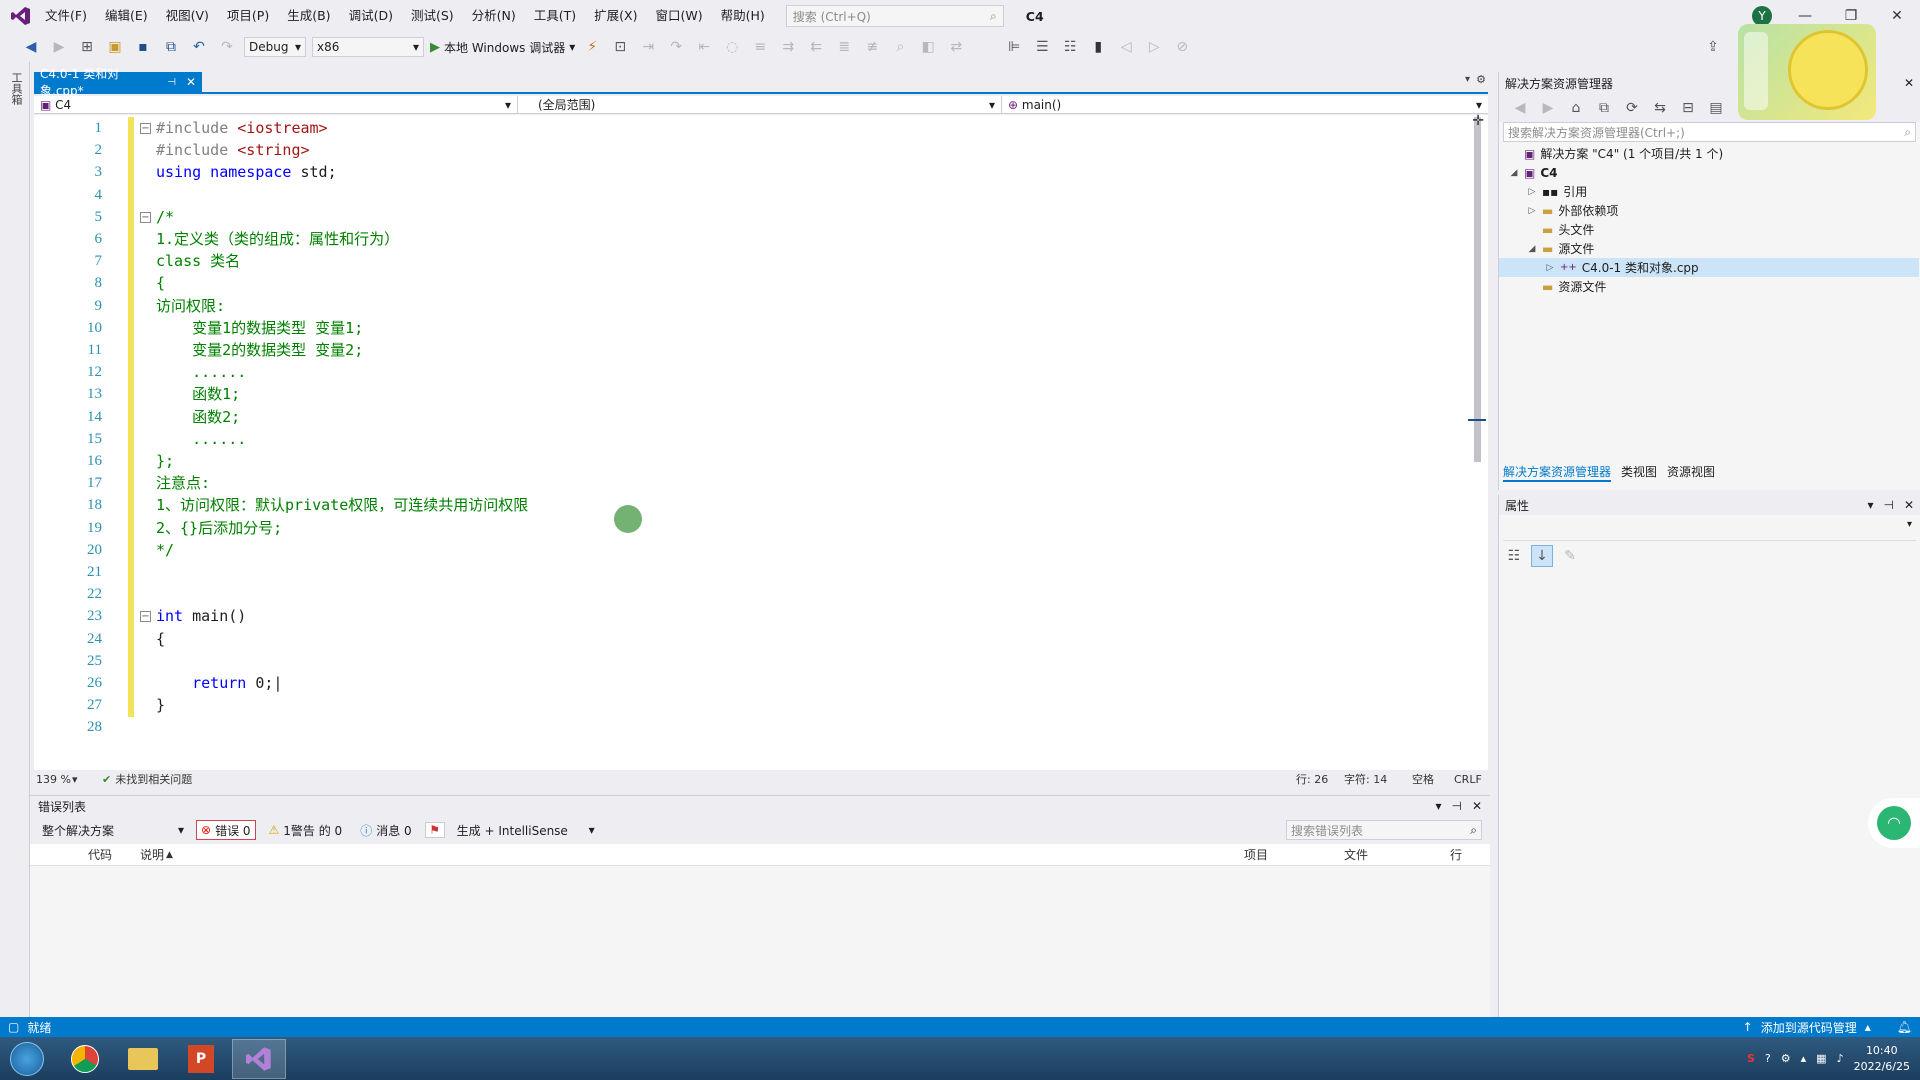 The image size is (1920, 1080). I want to click on collapsed-icon: ▷, so click(1532, 192).